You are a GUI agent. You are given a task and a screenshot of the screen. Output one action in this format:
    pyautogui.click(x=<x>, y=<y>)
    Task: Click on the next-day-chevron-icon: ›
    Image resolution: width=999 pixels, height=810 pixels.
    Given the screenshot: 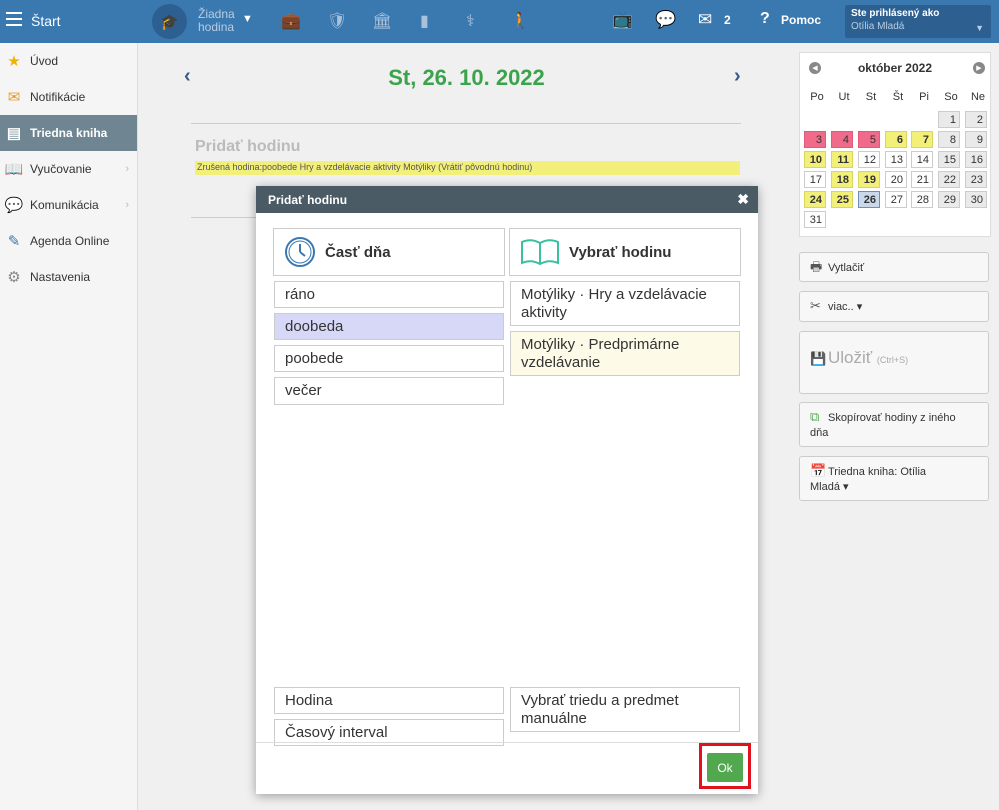 What is the action you would take?
    pyautogui.click(x=737, y=76)
    